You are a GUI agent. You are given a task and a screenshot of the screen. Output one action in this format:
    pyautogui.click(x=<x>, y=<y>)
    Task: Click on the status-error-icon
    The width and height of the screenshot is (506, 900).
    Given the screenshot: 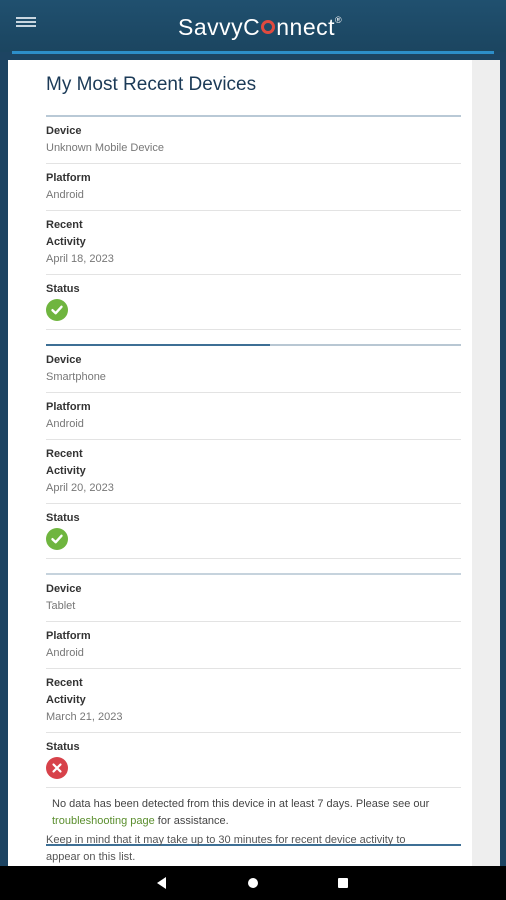 What is the action you would take?
    pyautogui.click(x=57, y=768)
    